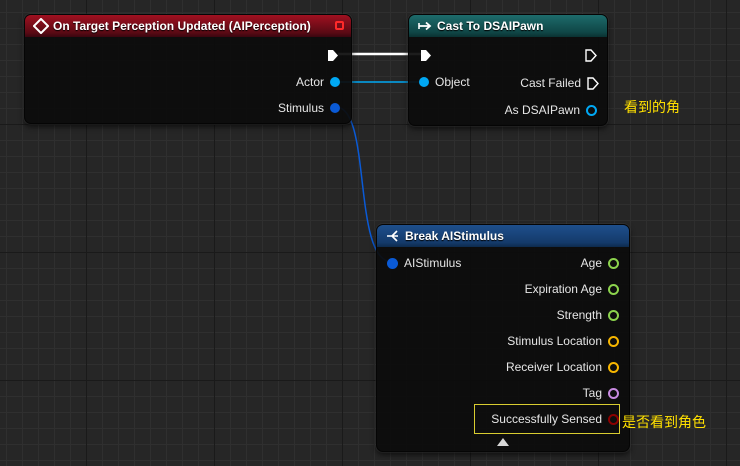 The image size is (740, 466). I want to click on pin-stimulus: Stimulus, so click(309, 108).